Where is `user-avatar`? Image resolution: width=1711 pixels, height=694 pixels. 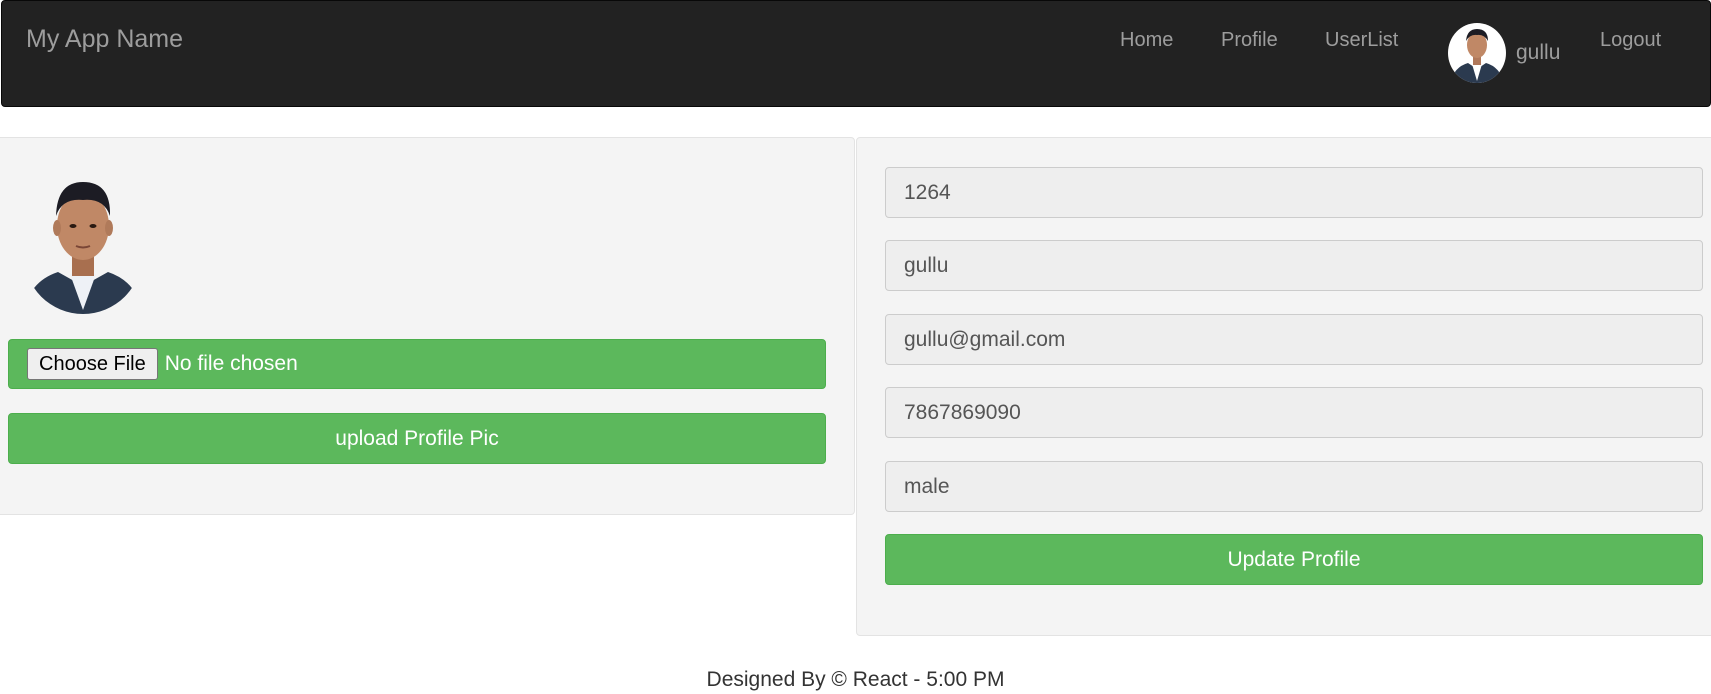 user-avatar is located at coordinates (1477, 53).